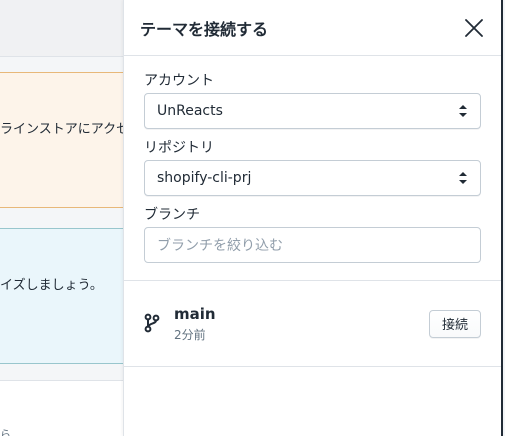  I want to click on git-branch-icon, so click(152, 322).